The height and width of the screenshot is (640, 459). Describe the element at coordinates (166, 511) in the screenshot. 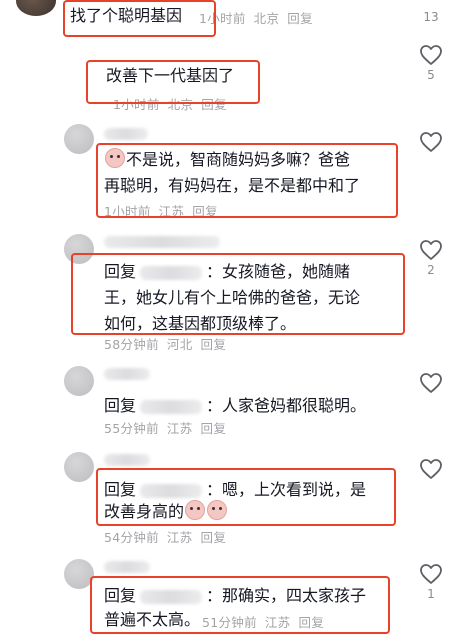

I see `comment-text: 改善身高的` at that location.